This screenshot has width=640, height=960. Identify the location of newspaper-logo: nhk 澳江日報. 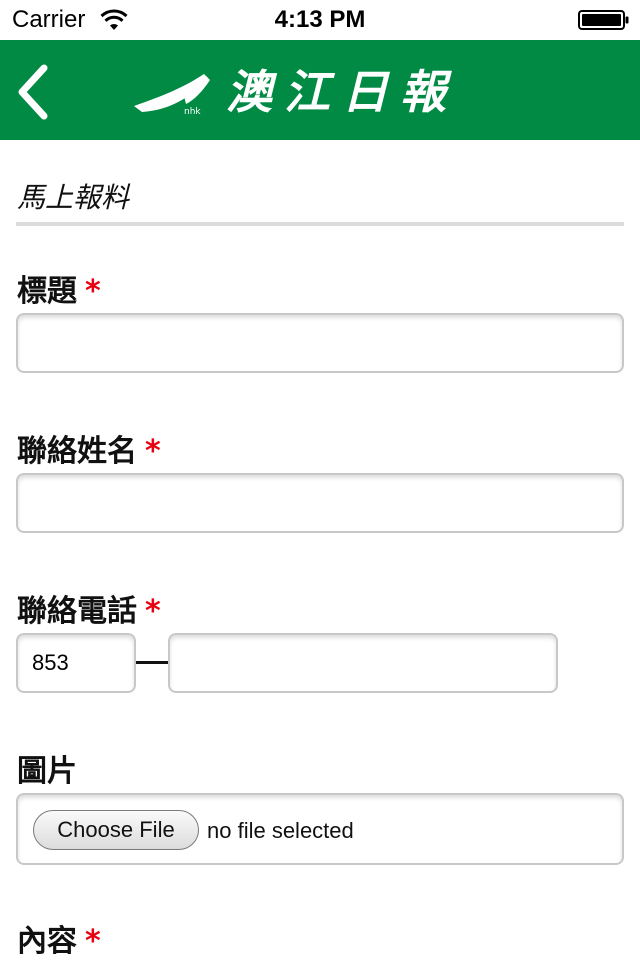
(314, 92).